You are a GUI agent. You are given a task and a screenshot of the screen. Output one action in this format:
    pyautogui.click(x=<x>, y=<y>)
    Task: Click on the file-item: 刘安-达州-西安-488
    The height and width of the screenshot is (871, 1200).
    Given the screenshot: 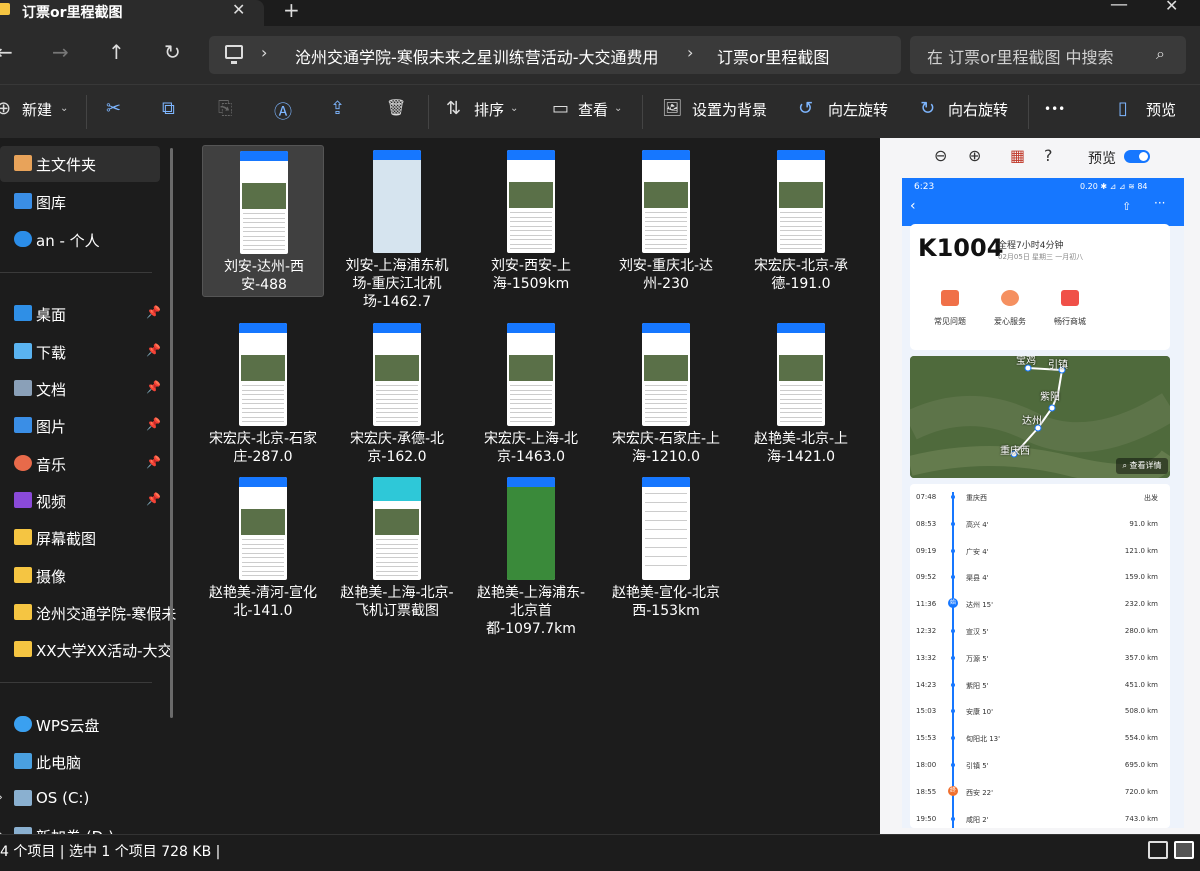 What is the action you would take?
    pyautogui.click(x=263, y=221)
    